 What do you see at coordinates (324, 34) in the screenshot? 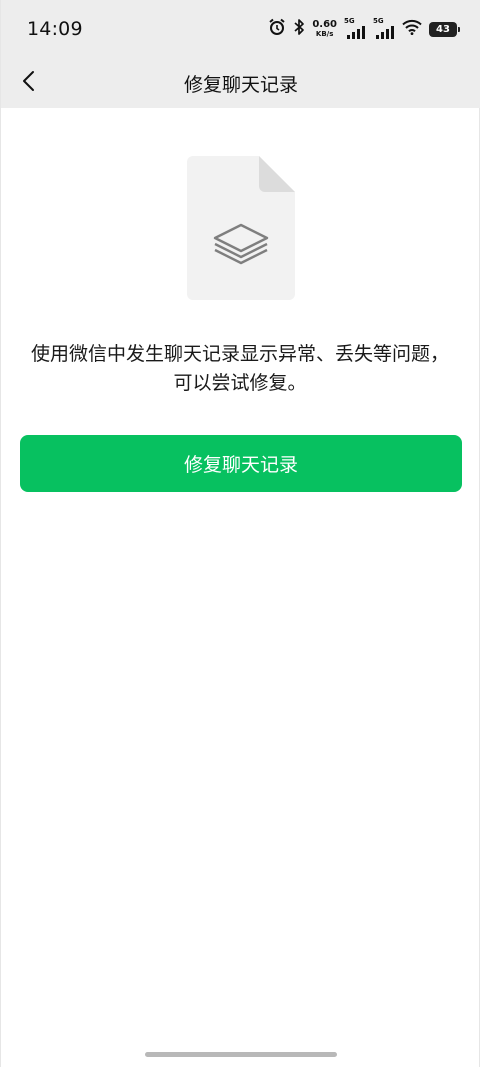
I see `network-speed-unit: KB/s` at bounding box center [324, 34].